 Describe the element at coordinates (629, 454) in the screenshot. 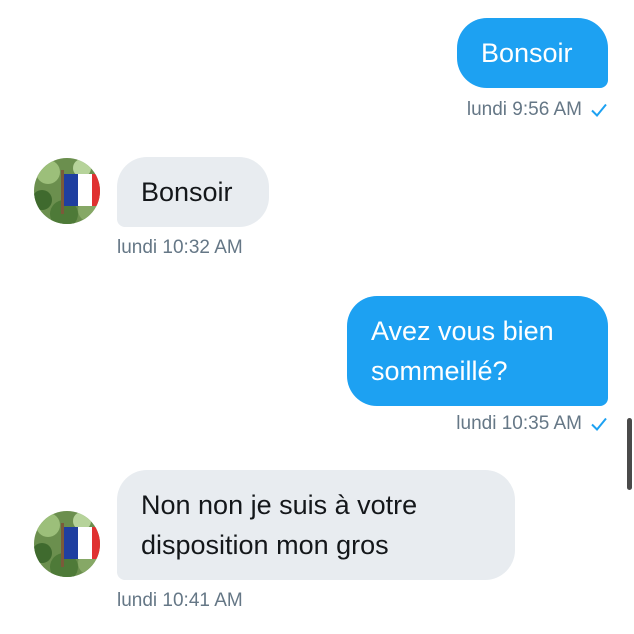

I see `scrollbar-thumb` at that location.